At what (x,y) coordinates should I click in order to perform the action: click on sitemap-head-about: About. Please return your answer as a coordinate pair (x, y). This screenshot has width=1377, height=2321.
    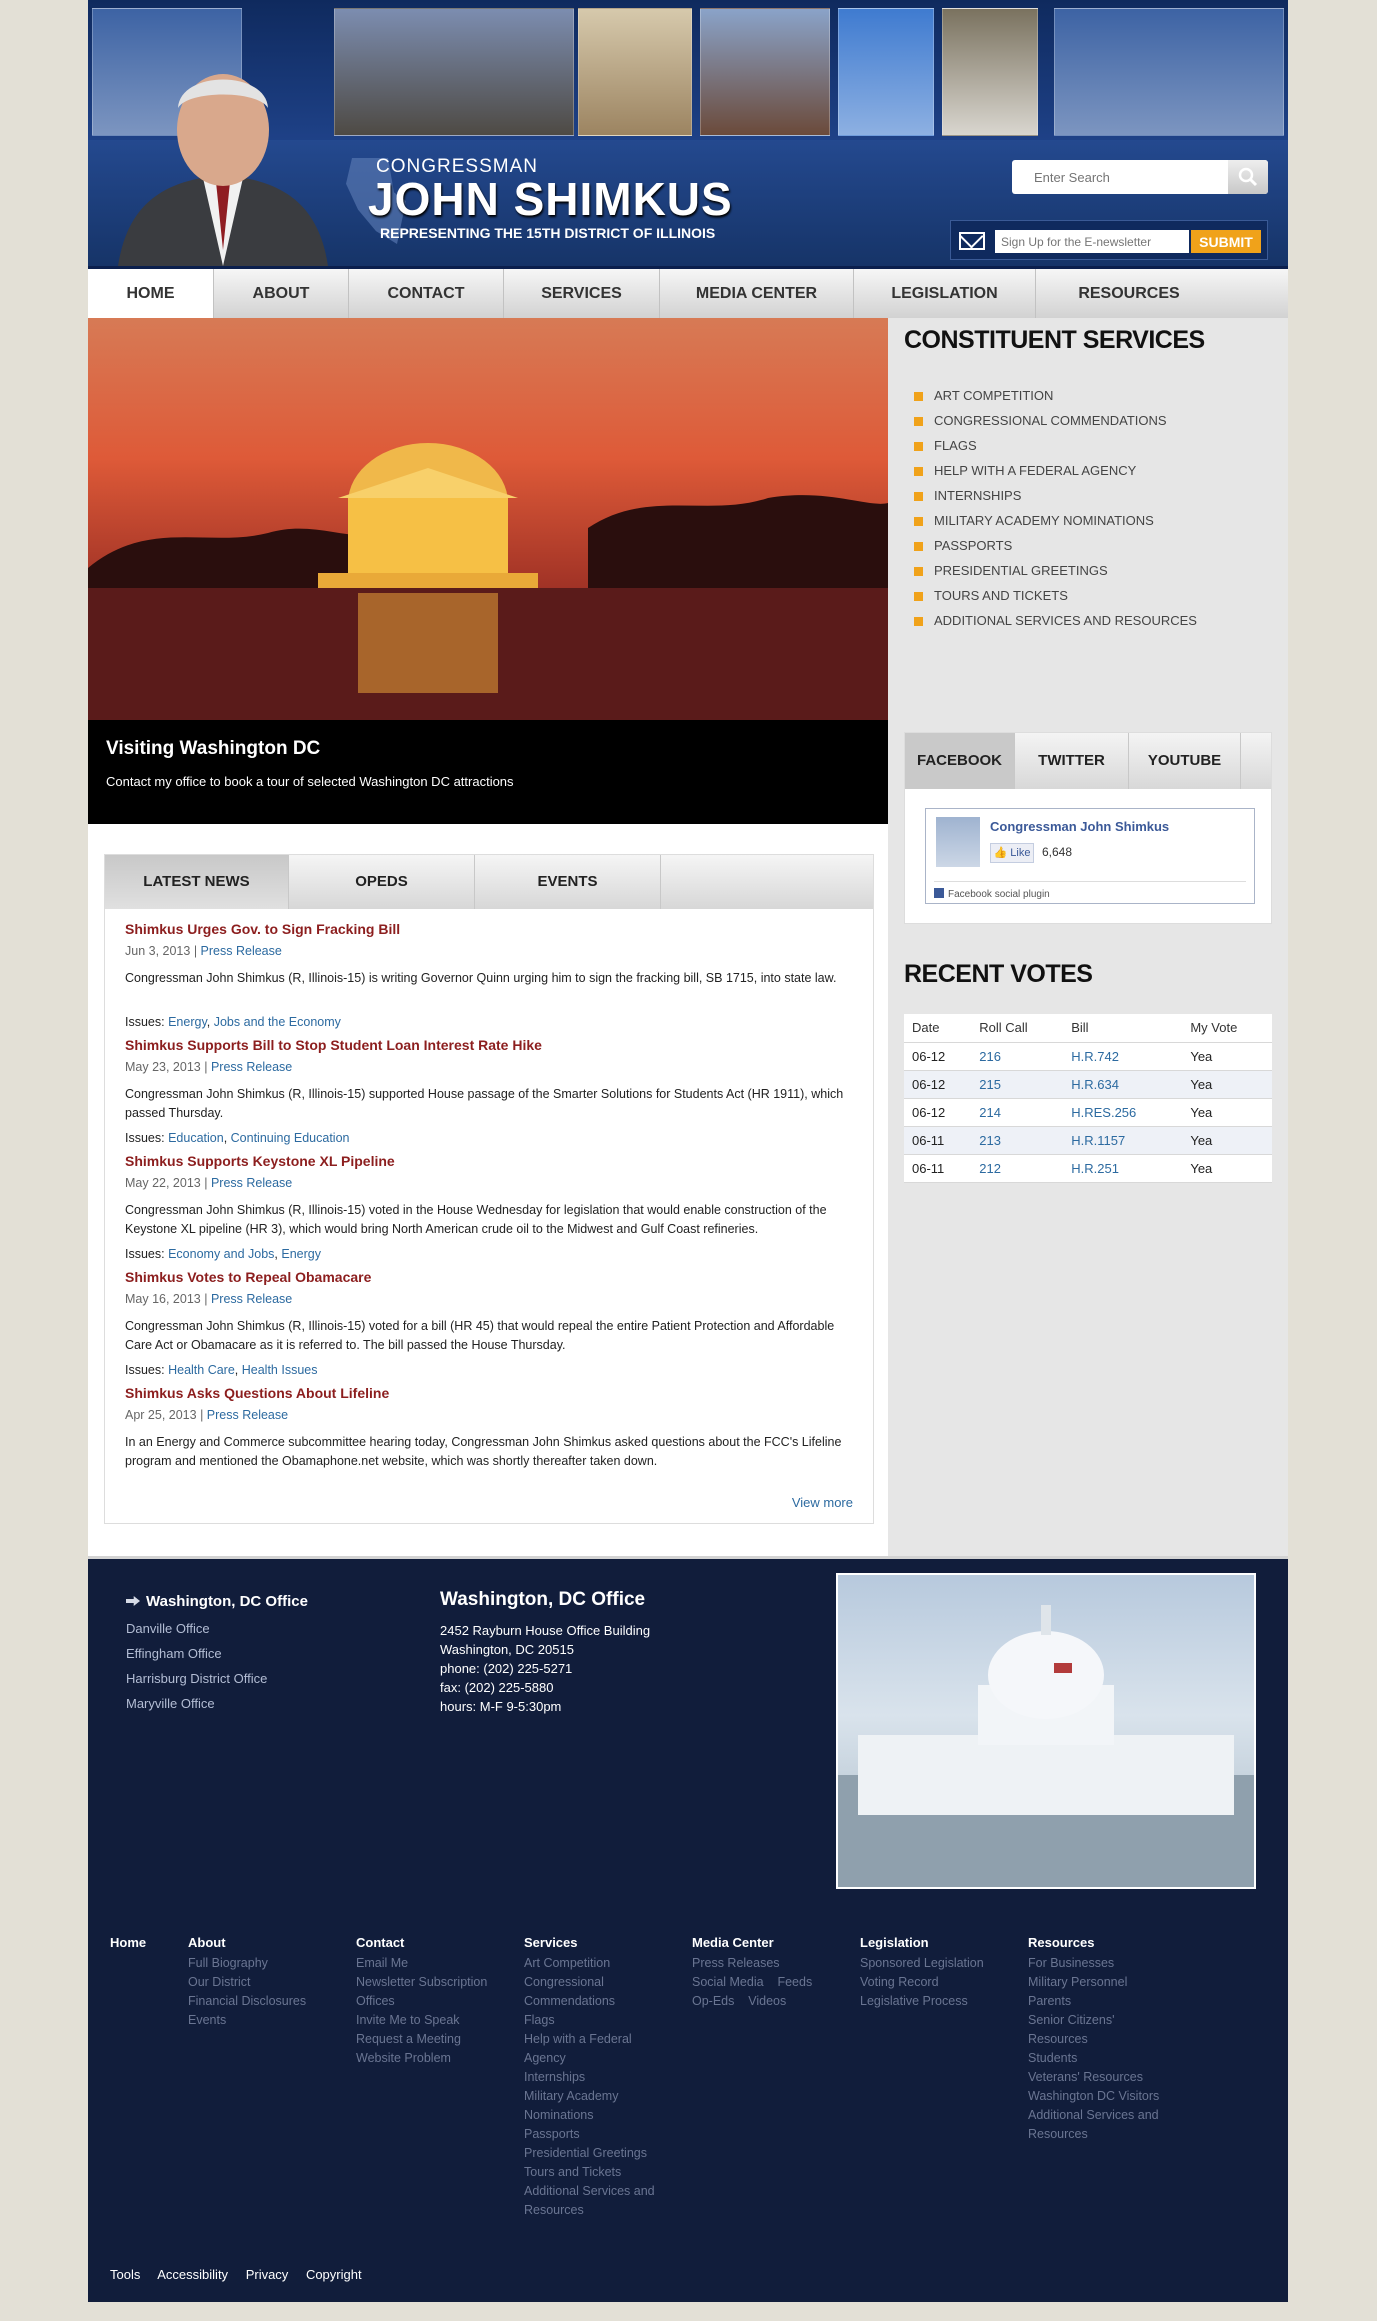
    Looking at the image, I should click on (247, 1942).